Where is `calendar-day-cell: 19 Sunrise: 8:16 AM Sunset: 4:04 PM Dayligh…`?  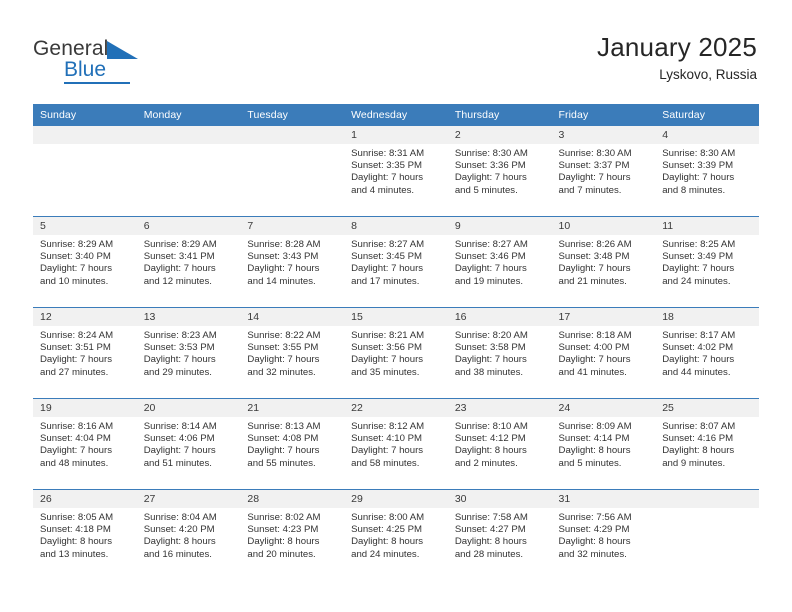 calendar-day-cell: 19 Sunrise: 8:16 AM Sunset: 4:04 PM Dayligh… is located at coordinates (85, 444).